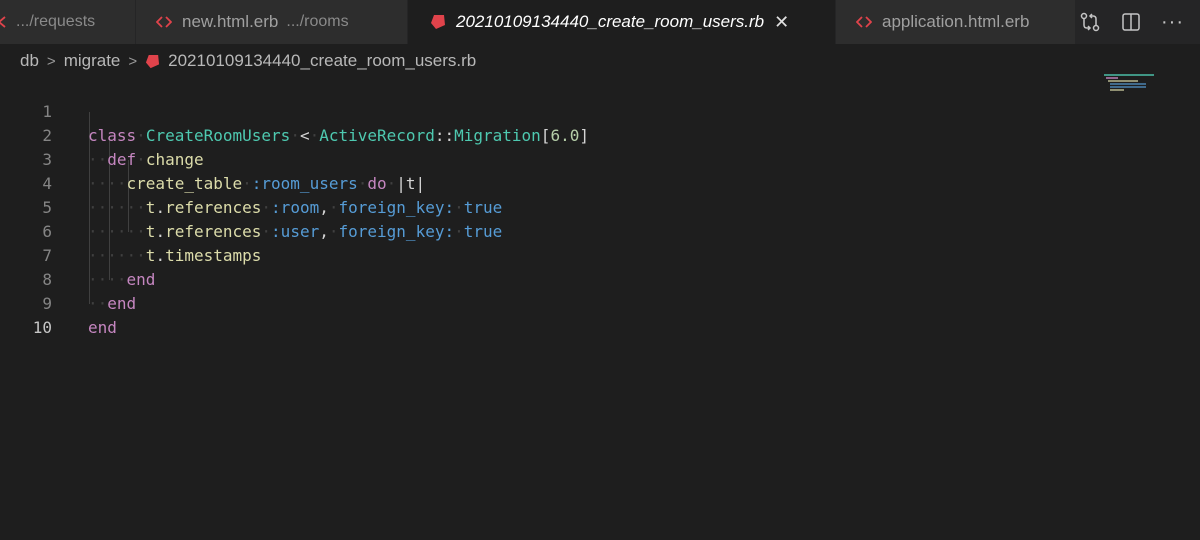 The height and width of the screenshot is (540, 1200). Describe the element at coordinates (213, 255) in the screenshot. I see `token-method-name: timestamps` at that location.